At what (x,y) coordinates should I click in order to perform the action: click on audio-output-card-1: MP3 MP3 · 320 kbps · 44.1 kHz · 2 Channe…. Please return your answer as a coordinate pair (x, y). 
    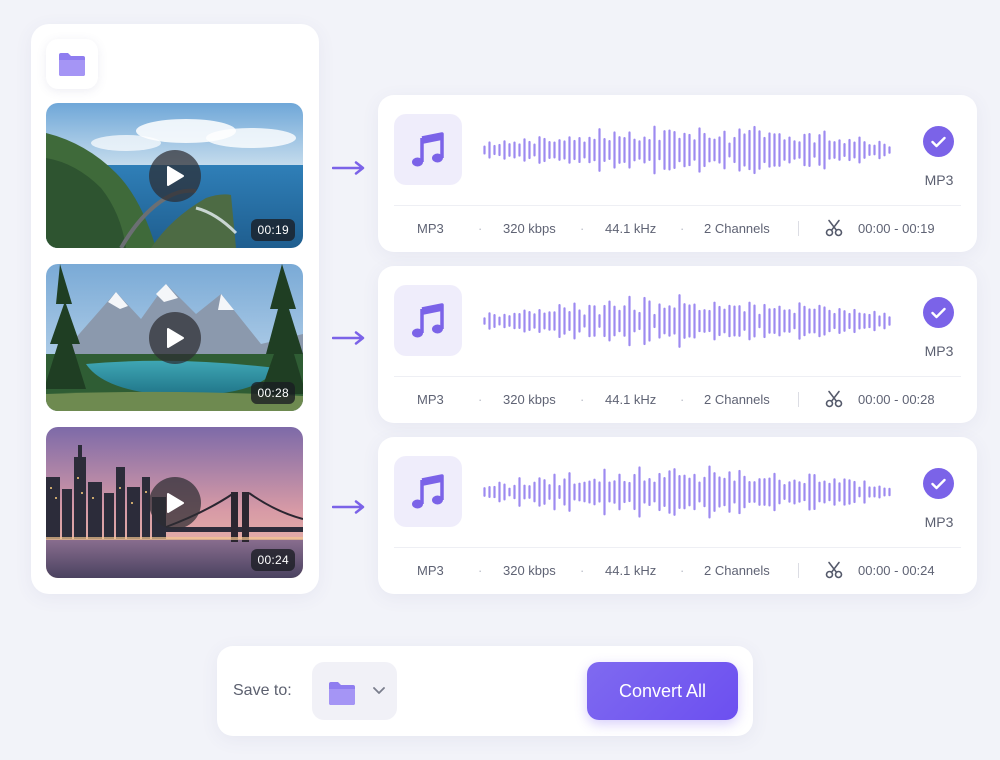
    Looking at the image, I should click on (677, 173).